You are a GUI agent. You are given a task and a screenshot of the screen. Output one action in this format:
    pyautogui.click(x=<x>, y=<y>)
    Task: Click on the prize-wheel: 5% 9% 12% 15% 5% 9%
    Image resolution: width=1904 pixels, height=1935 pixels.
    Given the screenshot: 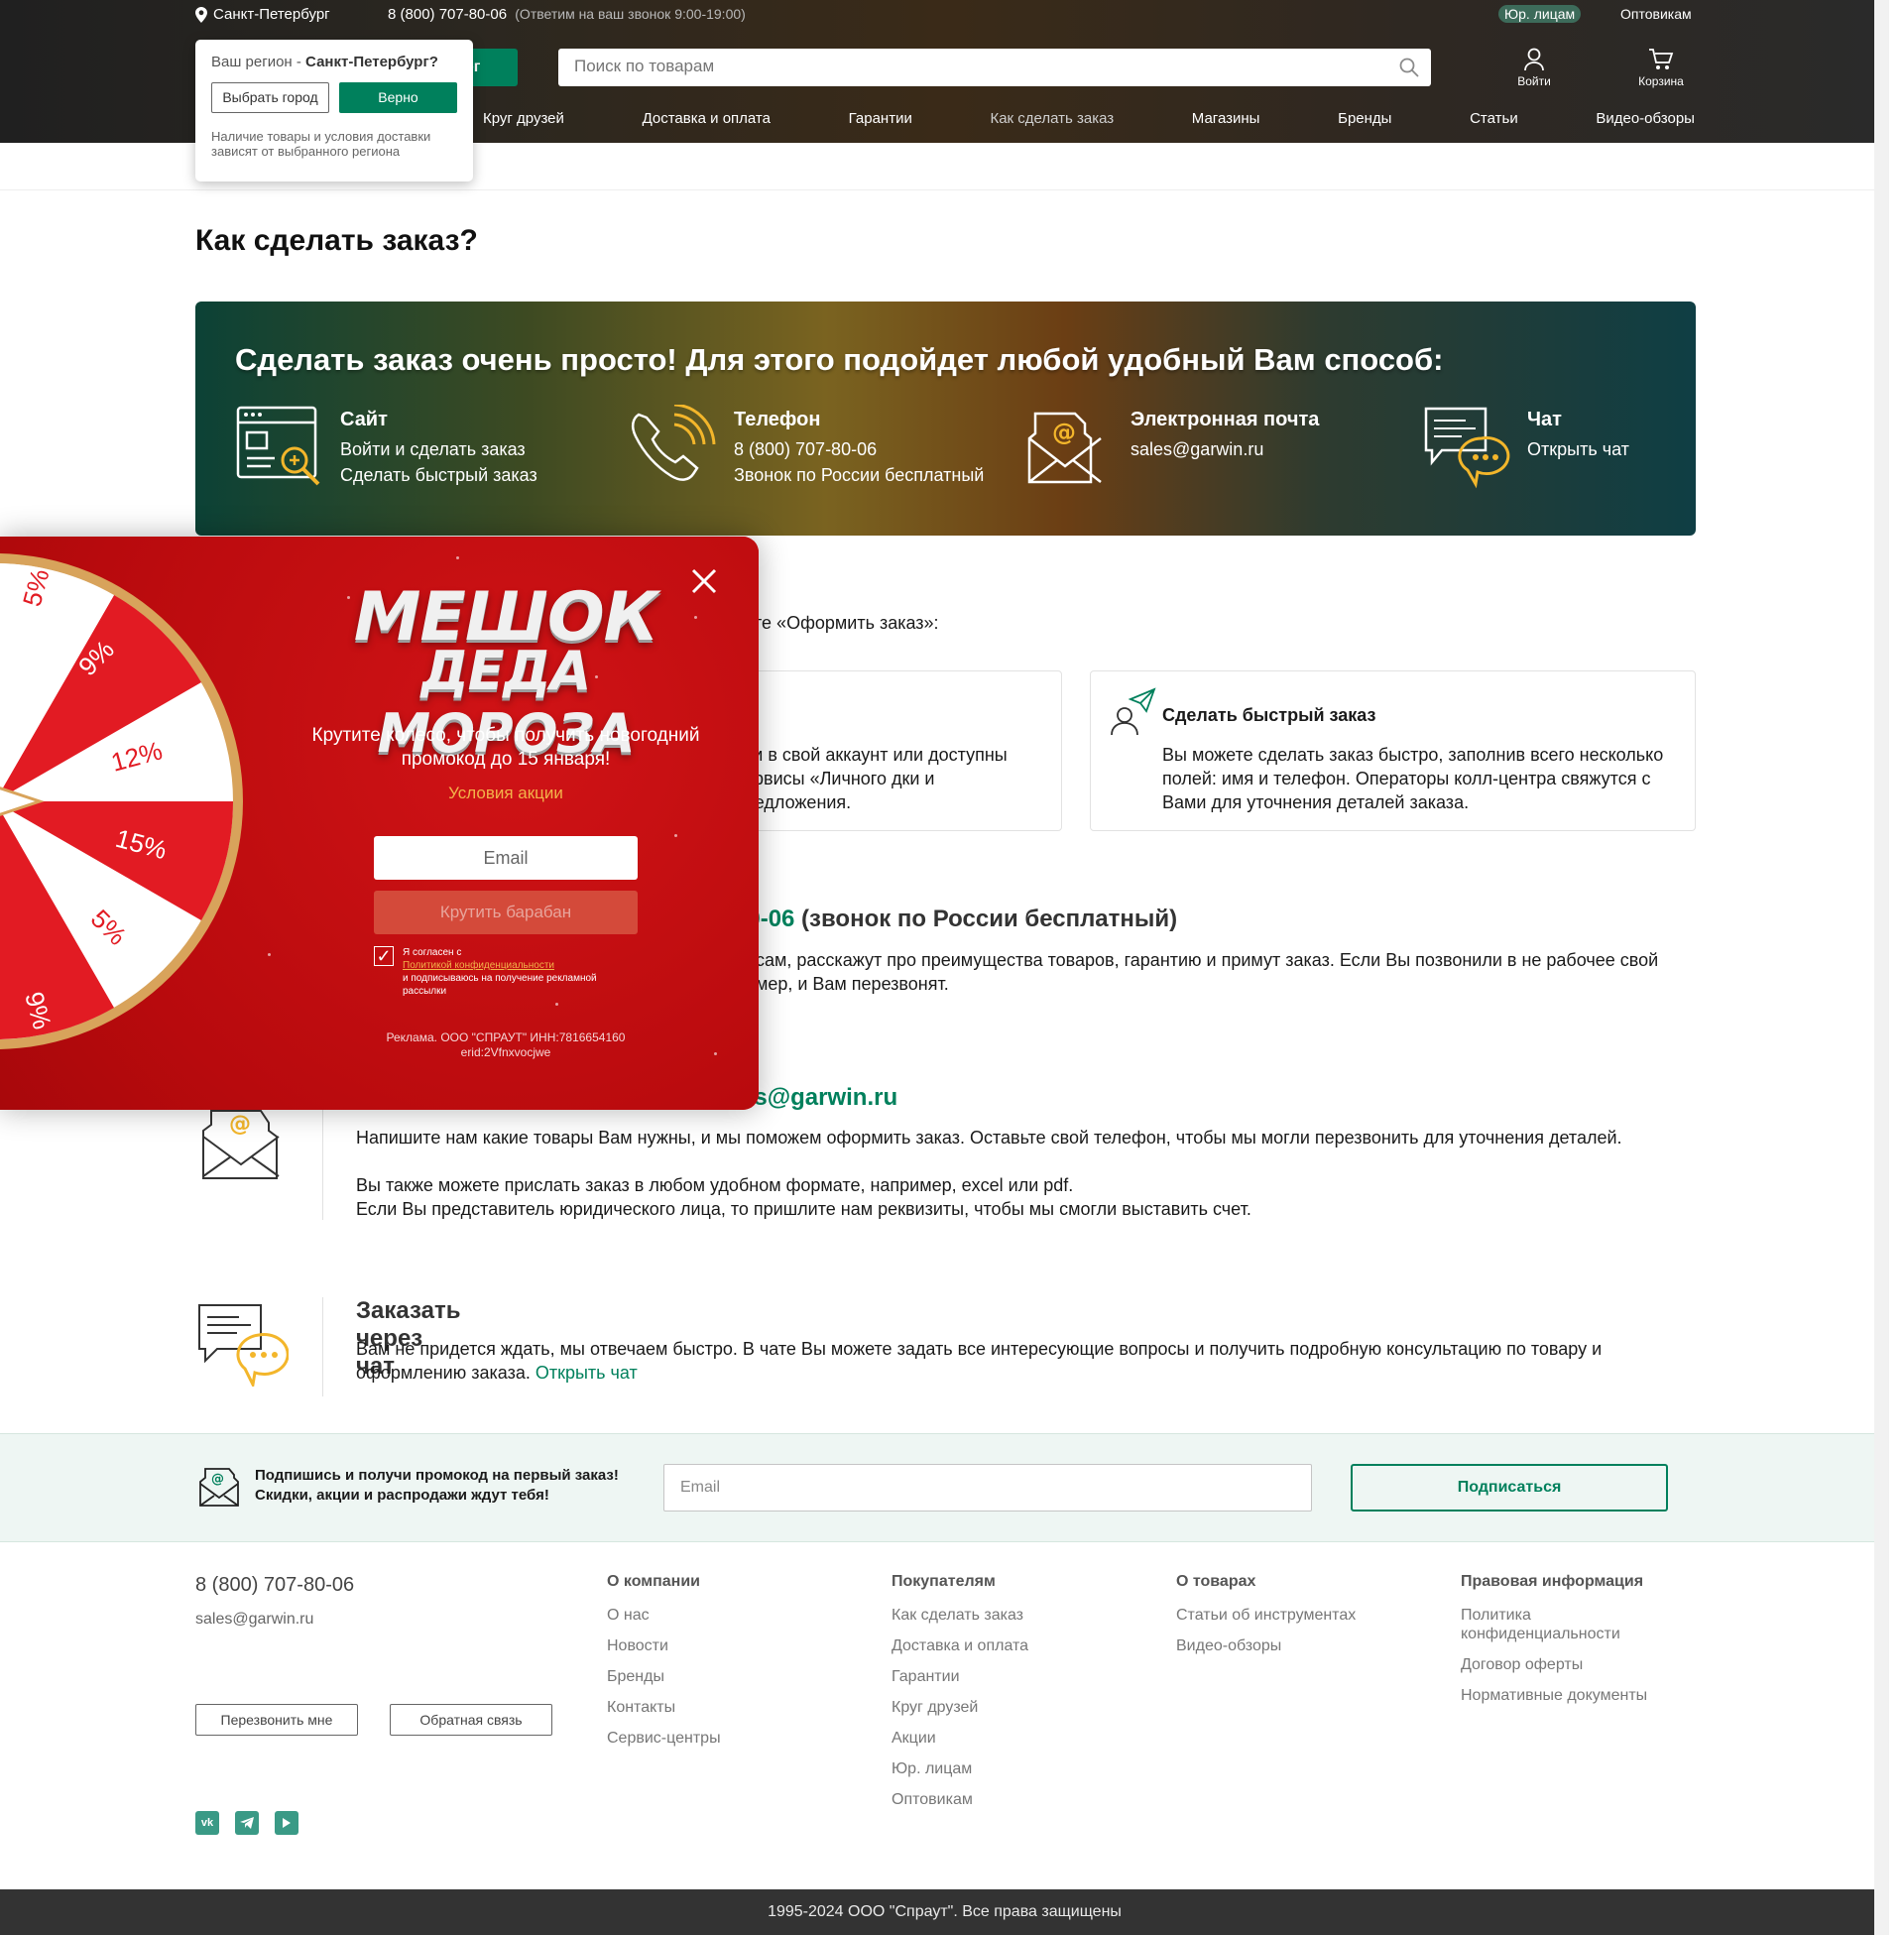 What is the action you would take?
    pyautogui.click(x=124, y=801)
    